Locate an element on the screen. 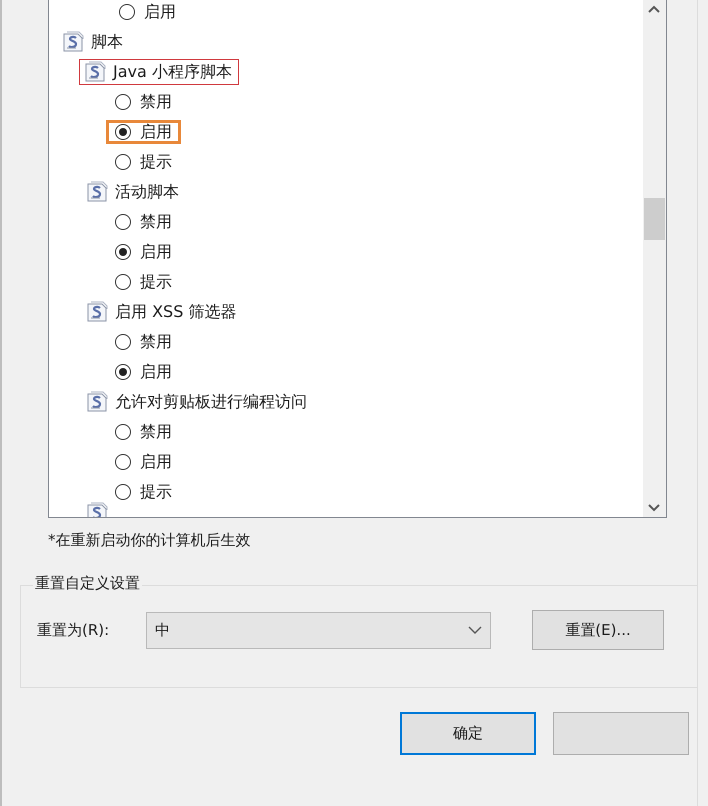 This screenshot has width=708, height=806. reset-label: 重置为(R): is located at coordinates (73, 630).